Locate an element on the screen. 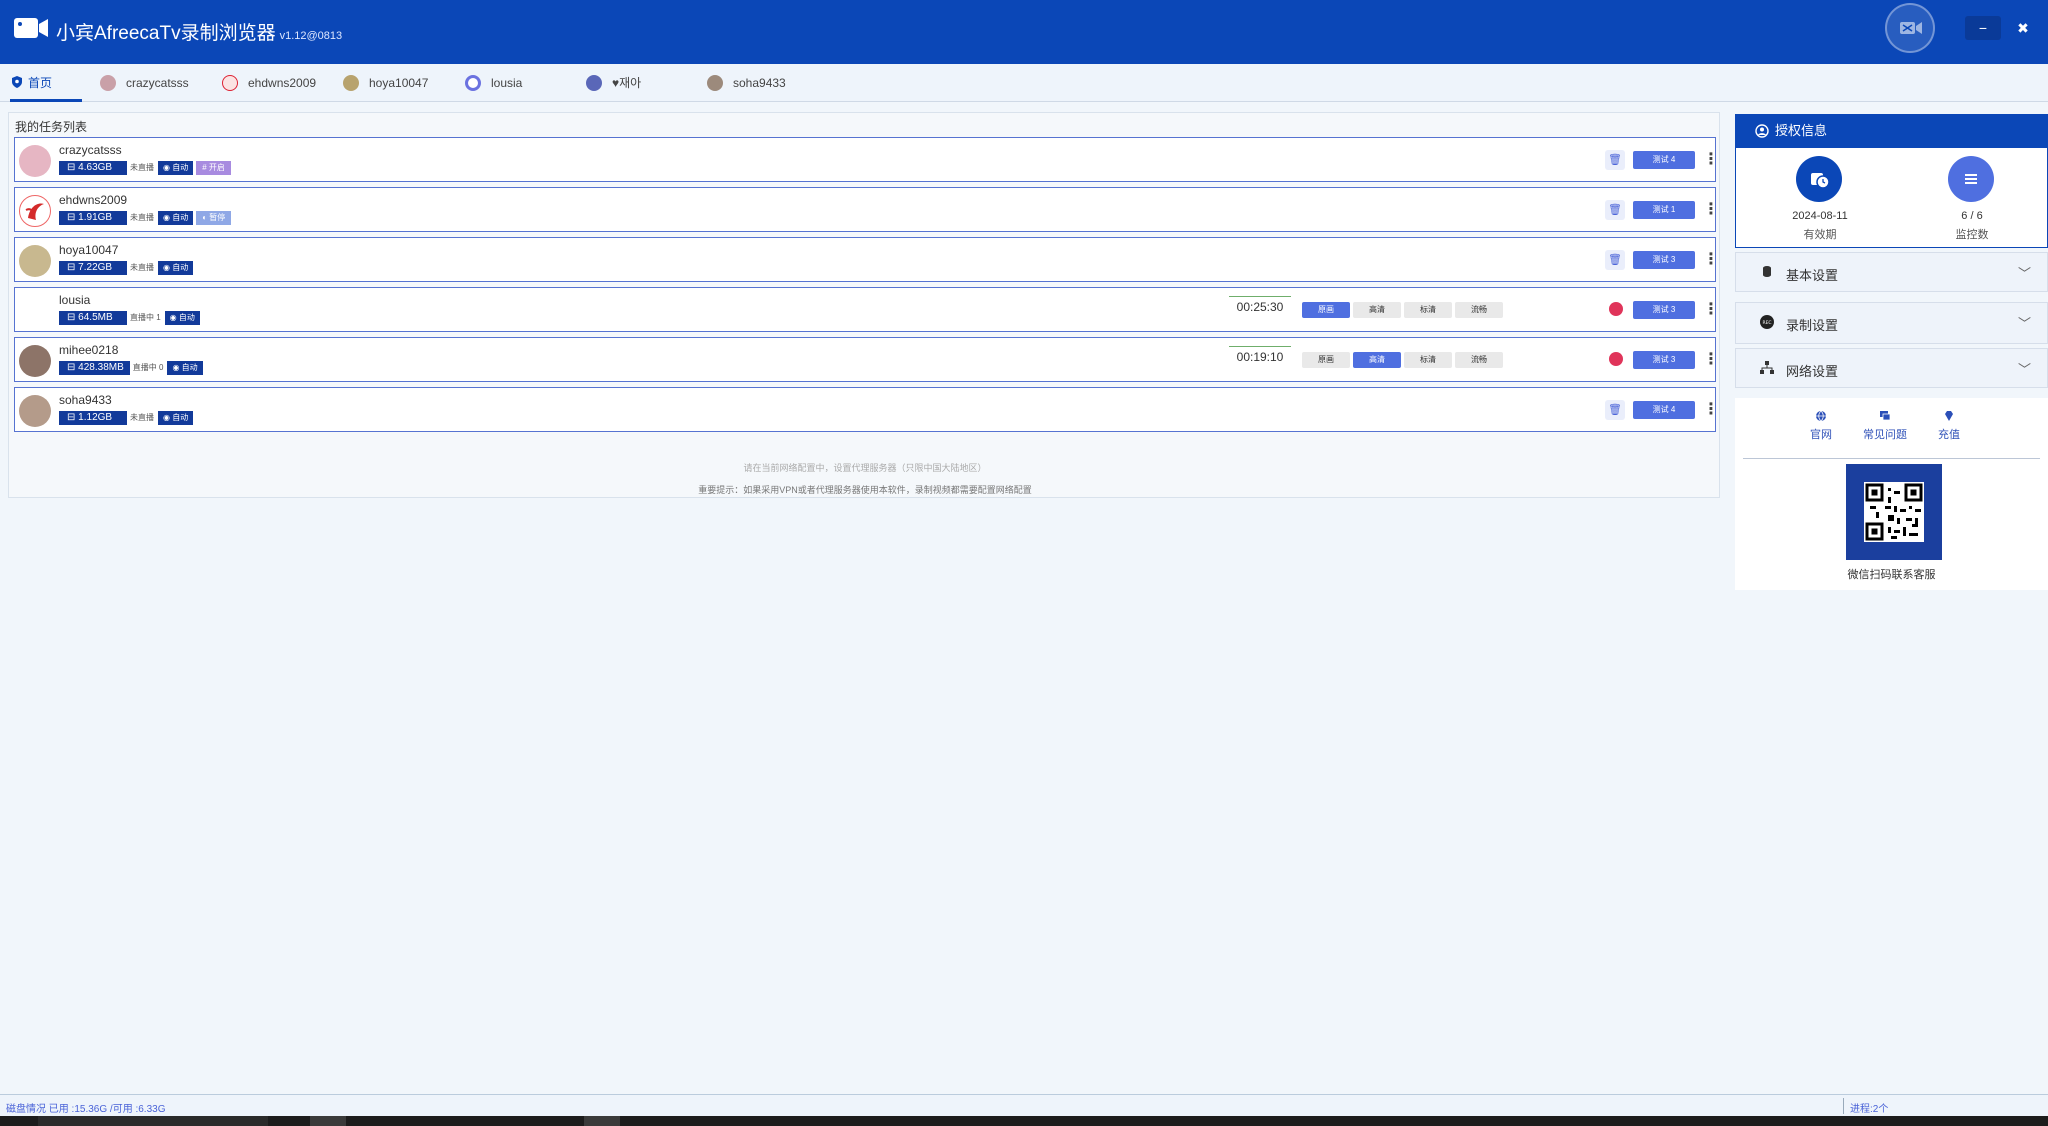 The width and height of the screenshot is (2048, 1126). tab-ehdwns2009: ehdwns2009 is located at coordinates (269, 83).